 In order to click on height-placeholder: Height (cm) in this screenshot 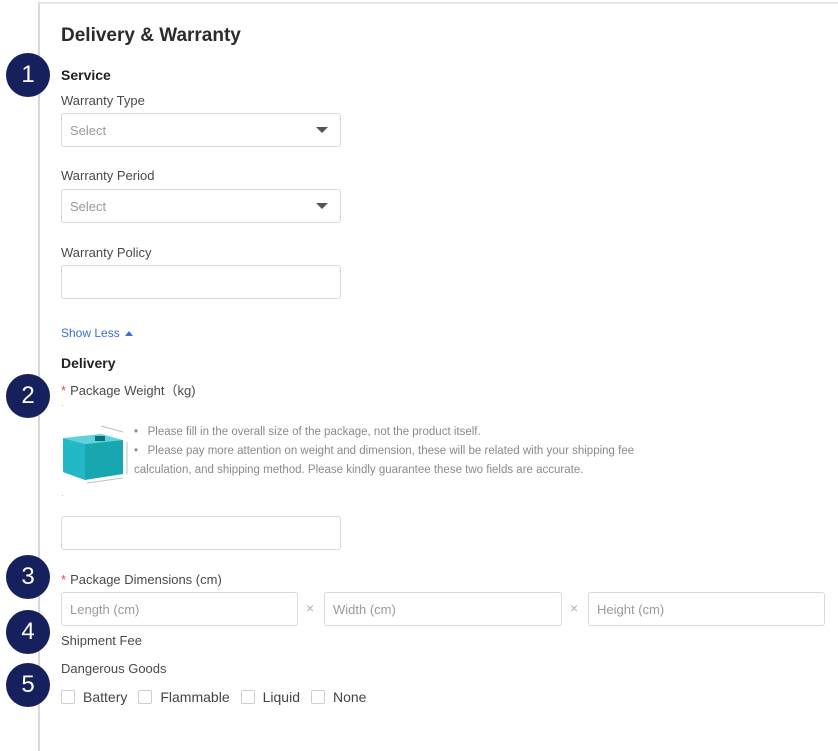, I will do `click(631, 609)`.